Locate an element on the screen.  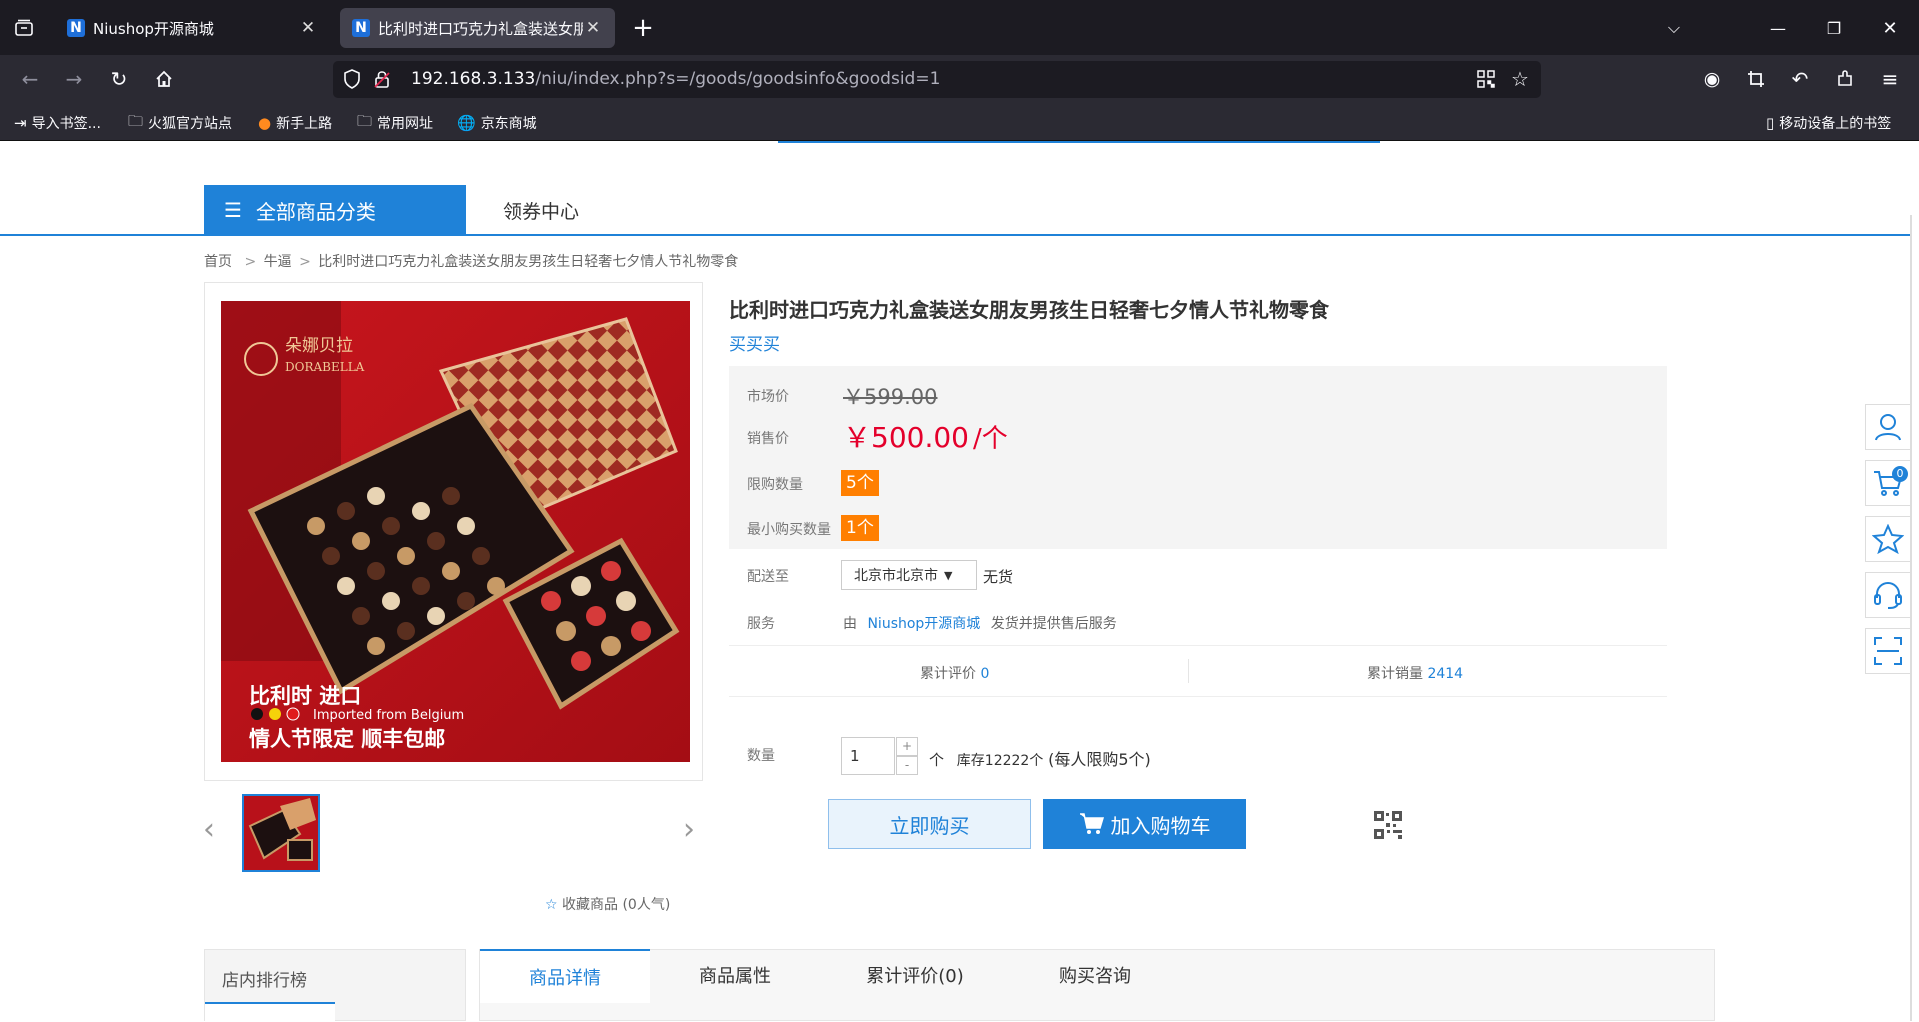
tab-consultation: 购买咨询 is located at coordinates (1095, 975).